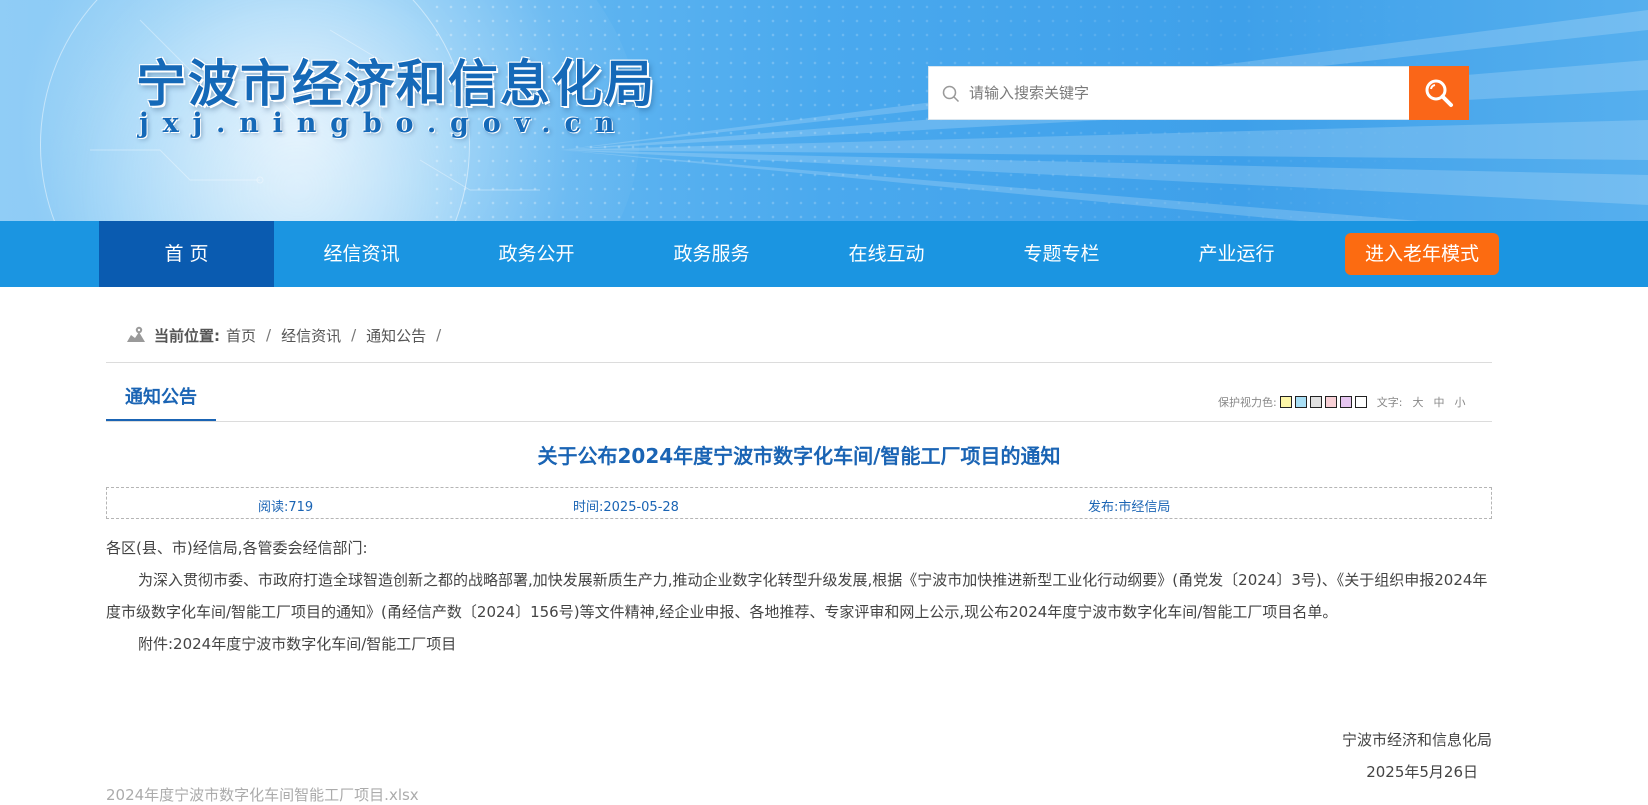  Describe the element at coordinates (1315, 402) in the screenshot. I see `eye-color-swatch-gray` at that location.